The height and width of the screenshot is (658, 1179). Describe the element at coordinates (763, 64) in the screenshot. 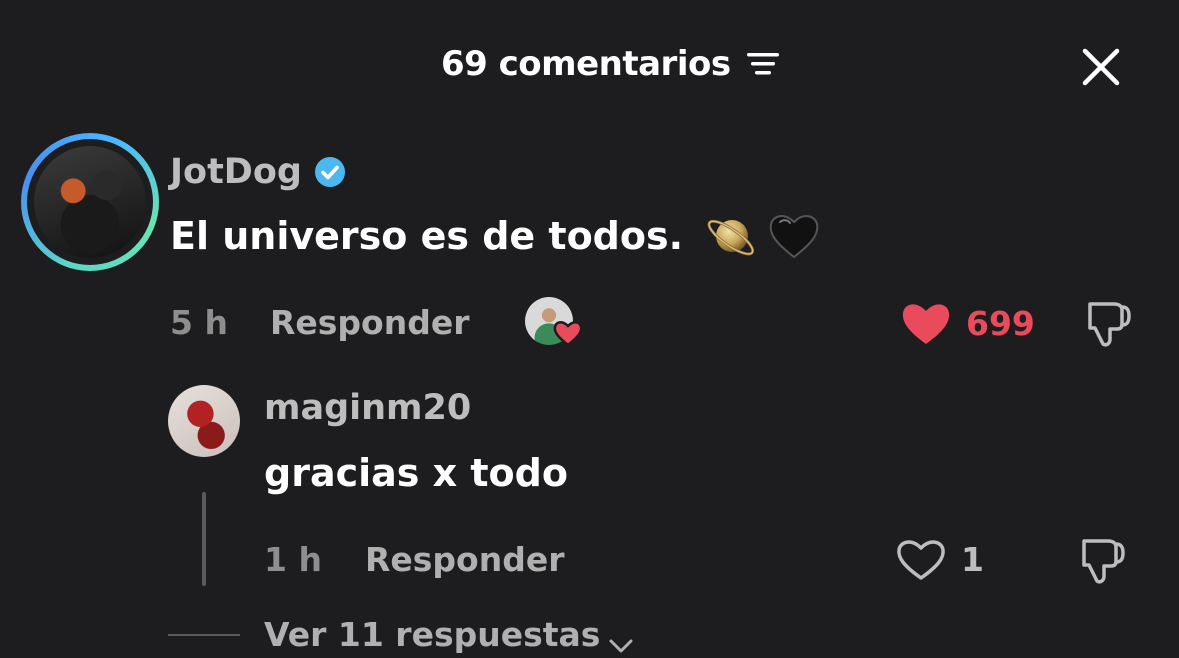

I see `sort-icon` at that location.